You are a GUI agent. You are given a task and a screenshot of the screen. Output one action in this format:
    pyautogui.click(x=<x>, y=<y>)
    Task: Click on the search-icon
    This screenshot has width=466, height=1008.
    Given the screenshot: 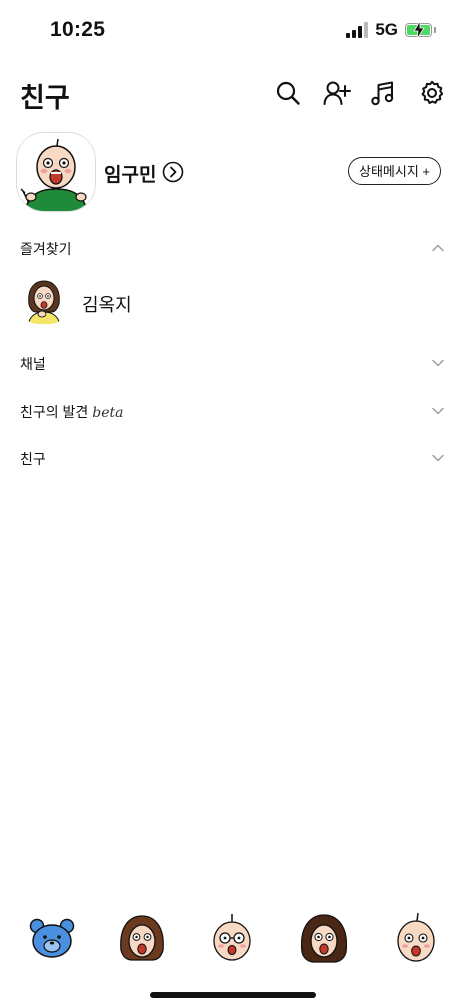 What is the action you would take?
    pyautogui.click(x=288, y=93)
    